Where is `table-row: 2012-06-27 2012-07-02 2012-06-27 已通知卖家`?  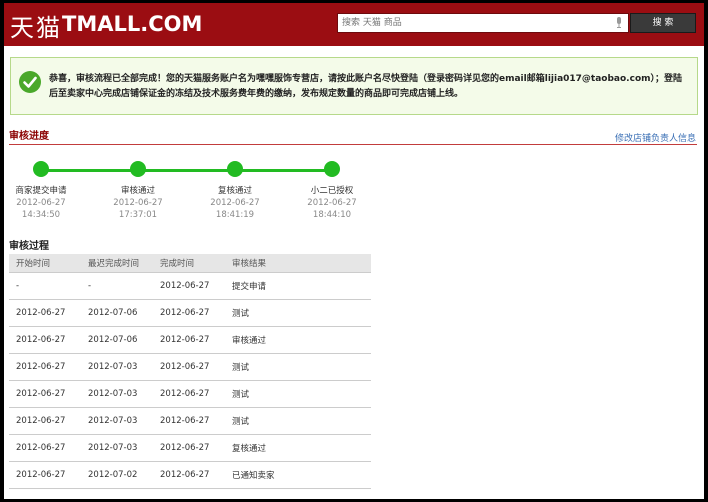 table-row: 2012-06-27 2012-07-02 2012-06-27 已通知卖家 is located at coordinates (190, 475).